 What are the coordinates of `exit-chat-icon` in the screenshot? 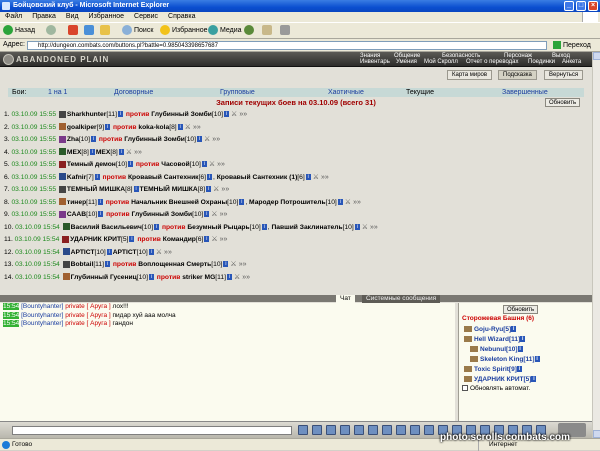 It's located at (429, 430).